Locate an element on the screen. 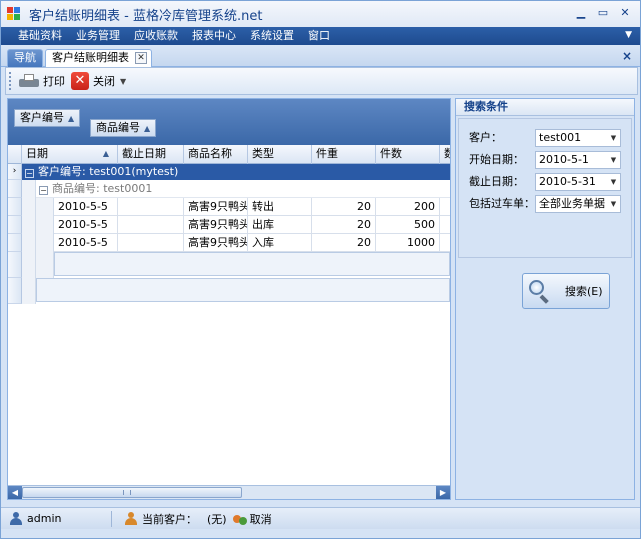  header-indicator-cell is located at coordinates (15, 154).